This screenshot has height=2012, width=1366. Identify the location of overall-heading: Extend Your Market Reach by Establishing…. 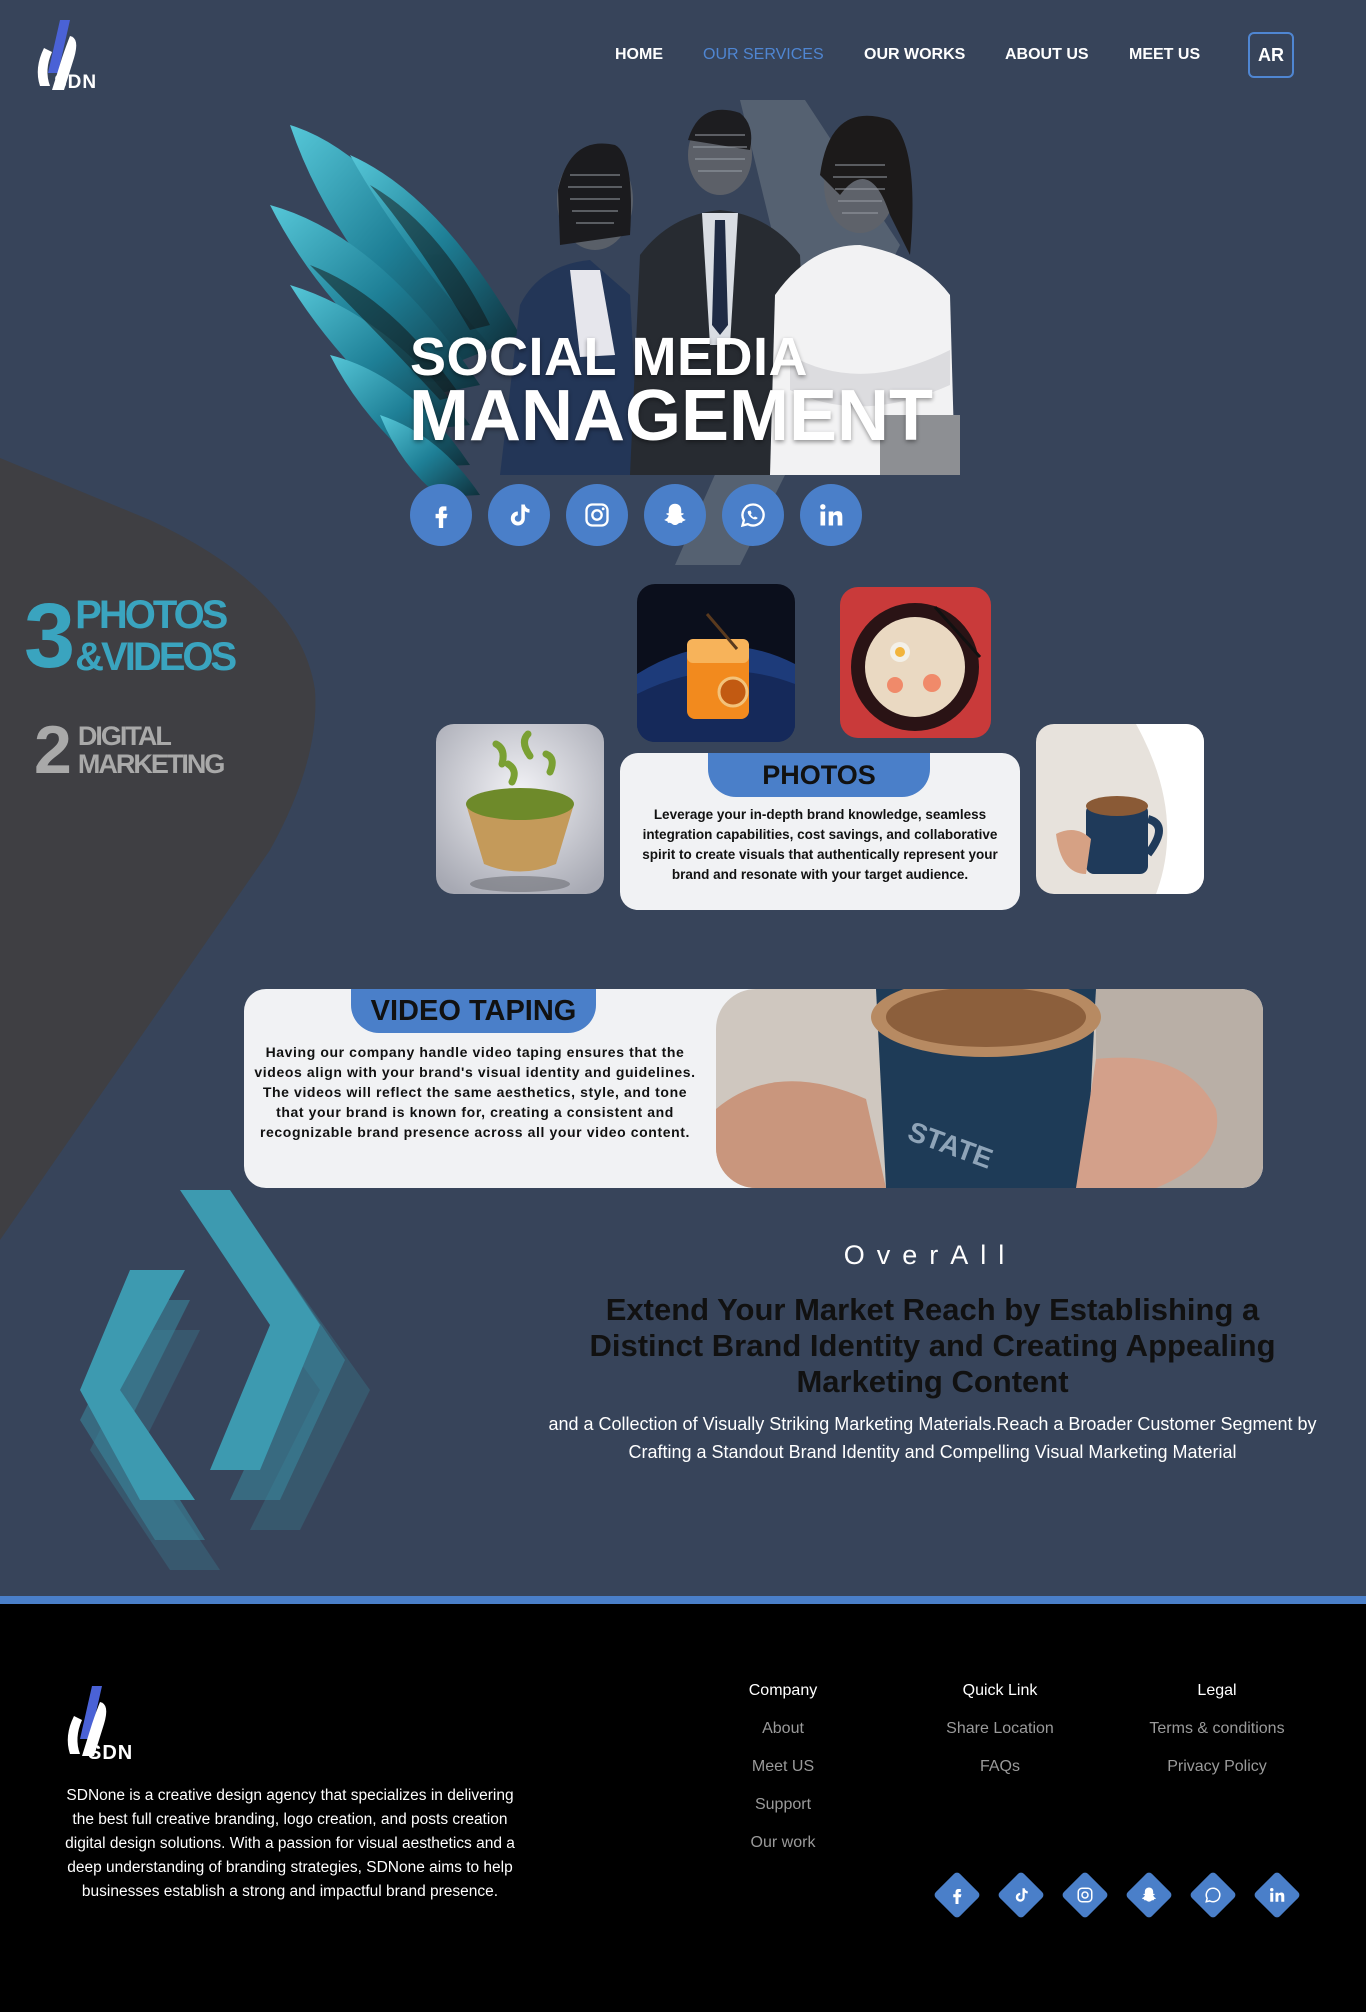
(932, 1345).